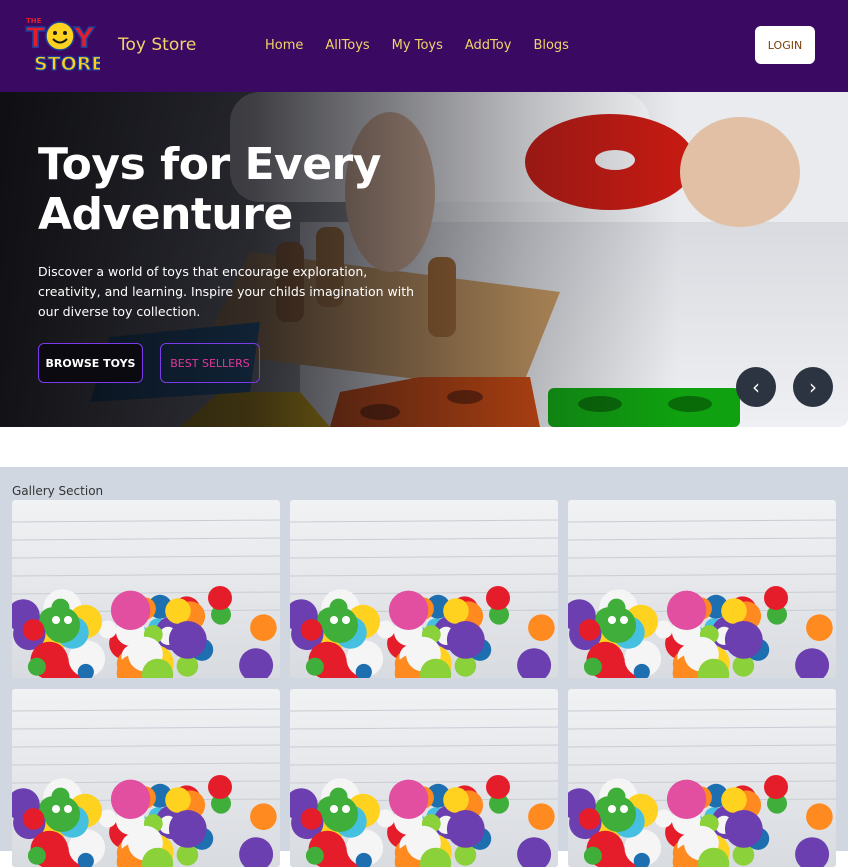 Image resolution: width=848 pixels, height=867 pixels. Describe the element at coordinates (35, 37) in the screenshot. I see `logo-text-toy: T` at that location.